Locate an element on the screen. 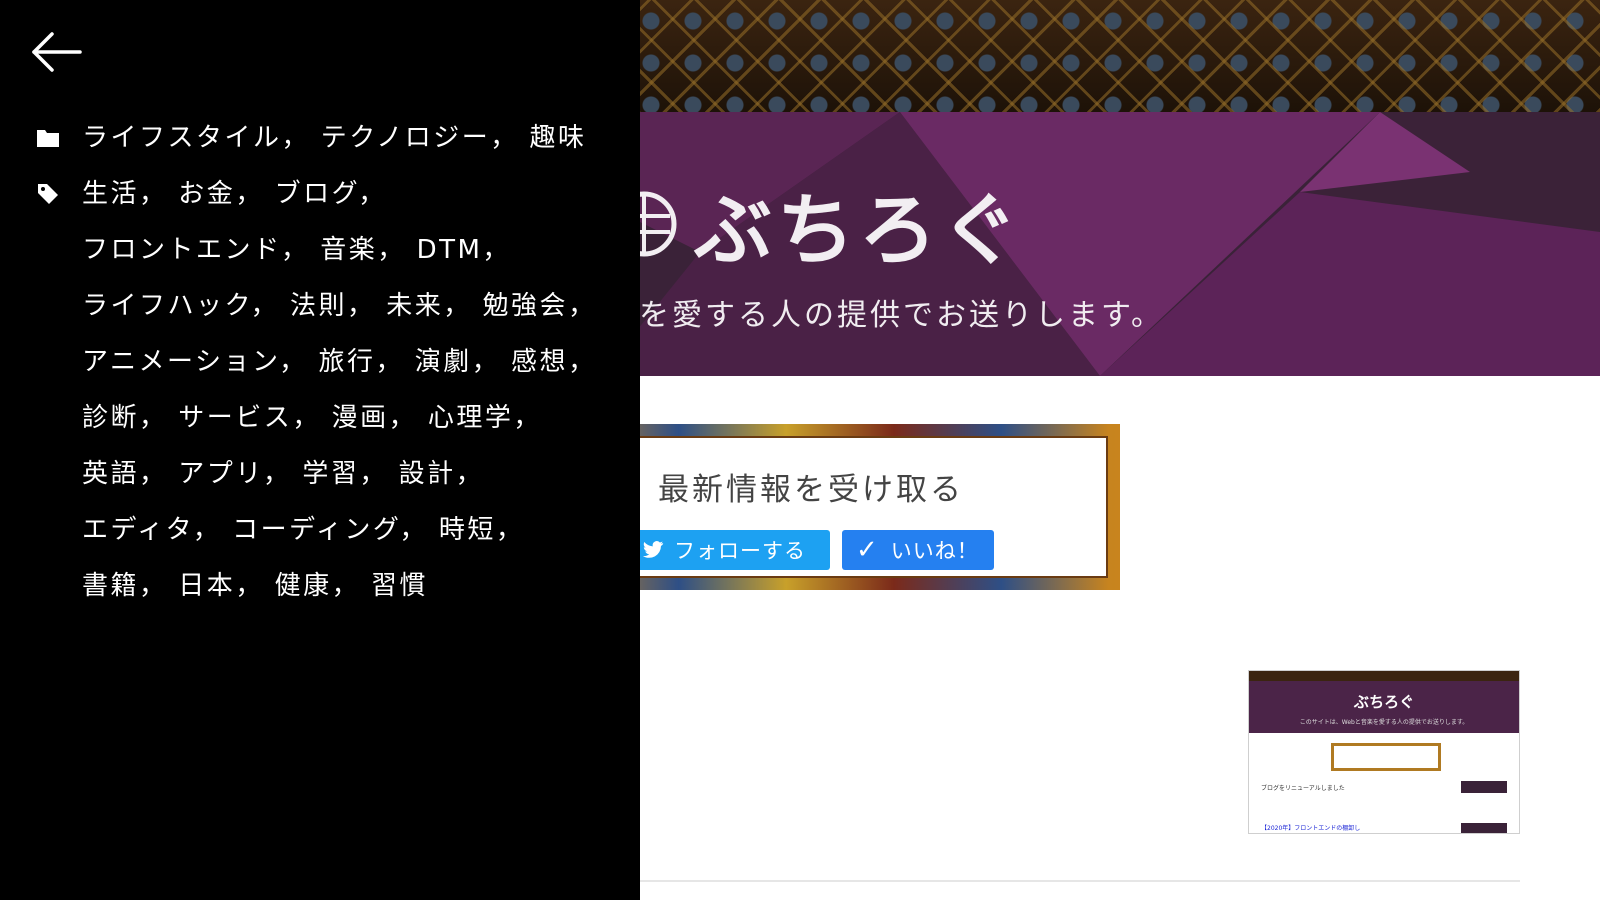 The width and height of the screenshot is (1600, 900). tag-link: エディタ is located at coordinates (137, 530).